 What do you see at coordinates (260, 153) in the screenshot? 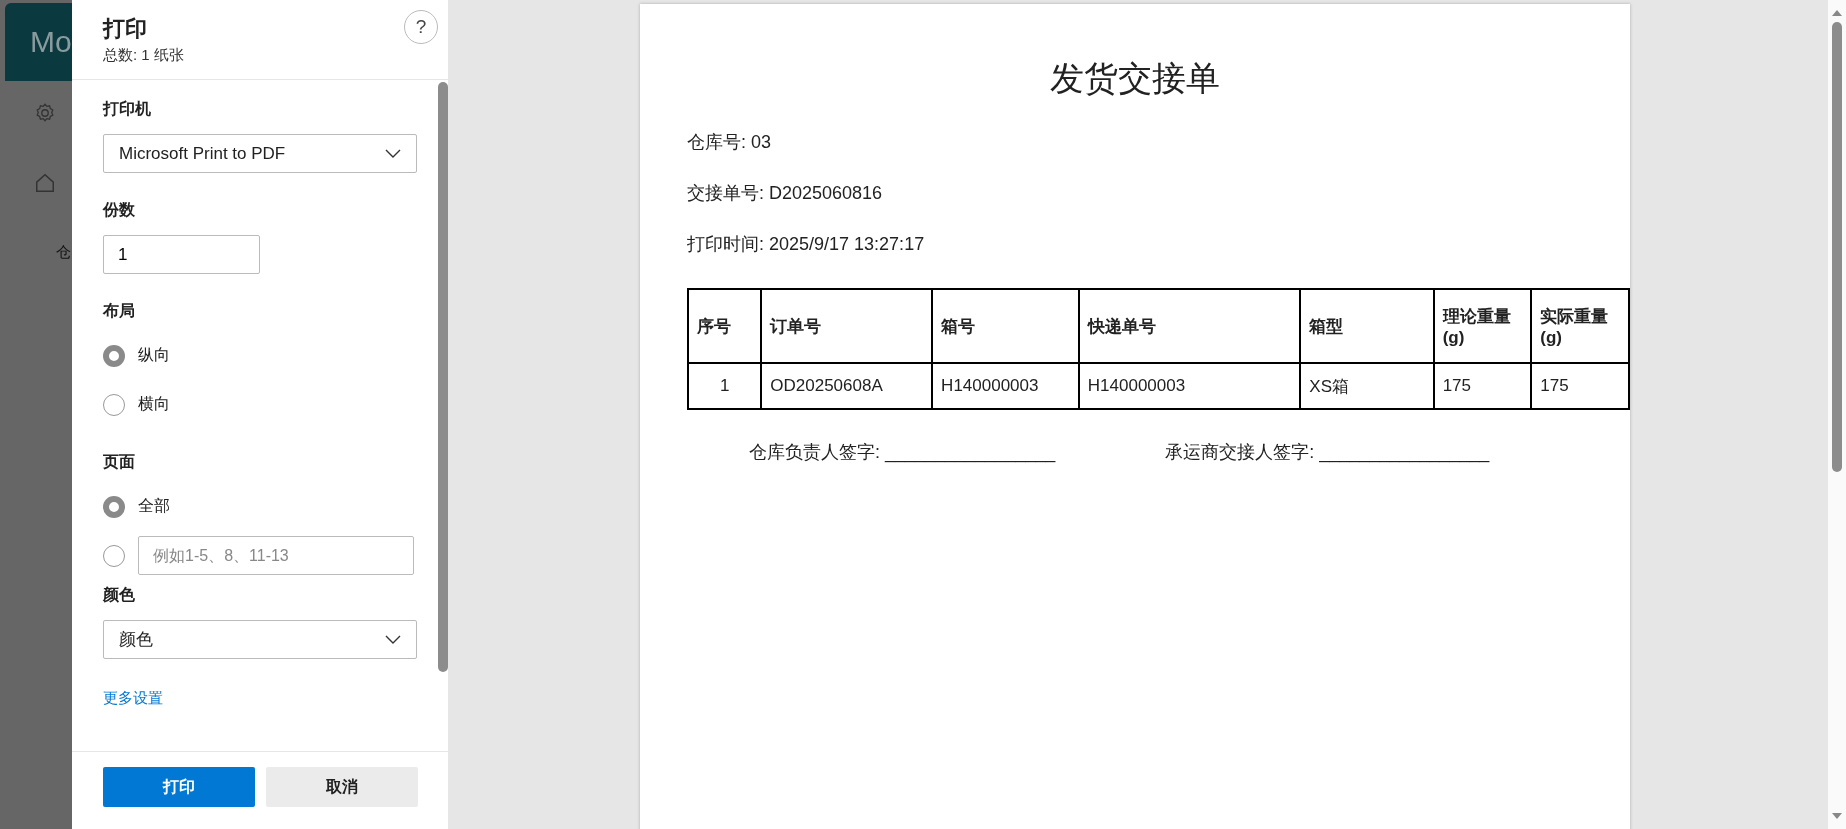
I see `printer-select: Microsoft Print to PDF` at bounding box center [260, 153].